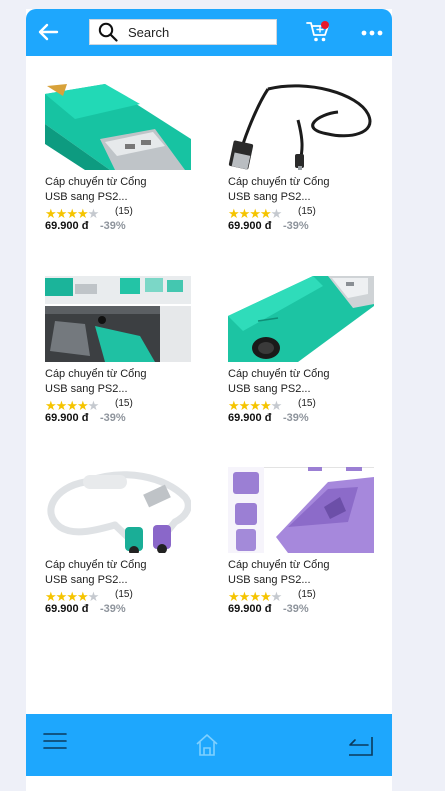  I want to click on search-icon, so click(108, 32).